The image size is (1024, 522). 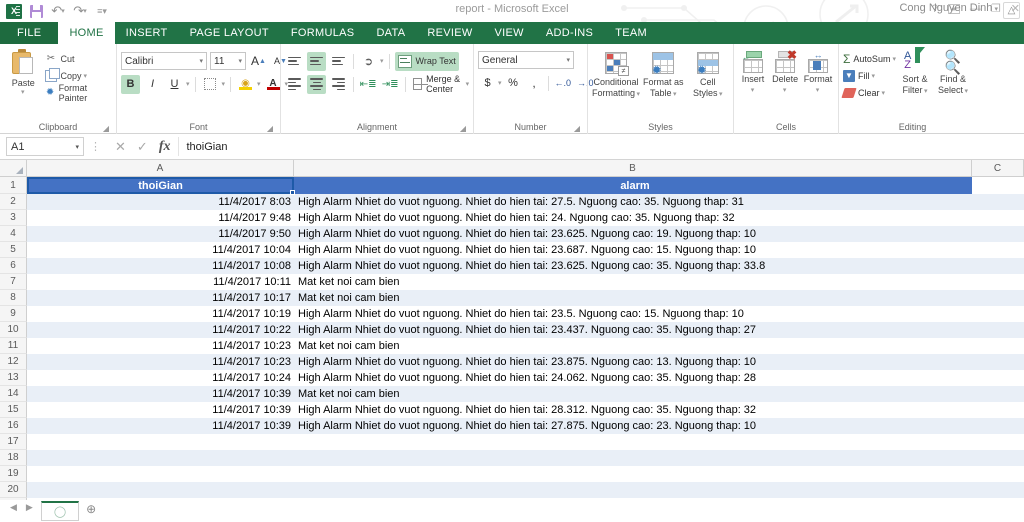 I want to click on row-header: 17, so click(x=13, y=442).